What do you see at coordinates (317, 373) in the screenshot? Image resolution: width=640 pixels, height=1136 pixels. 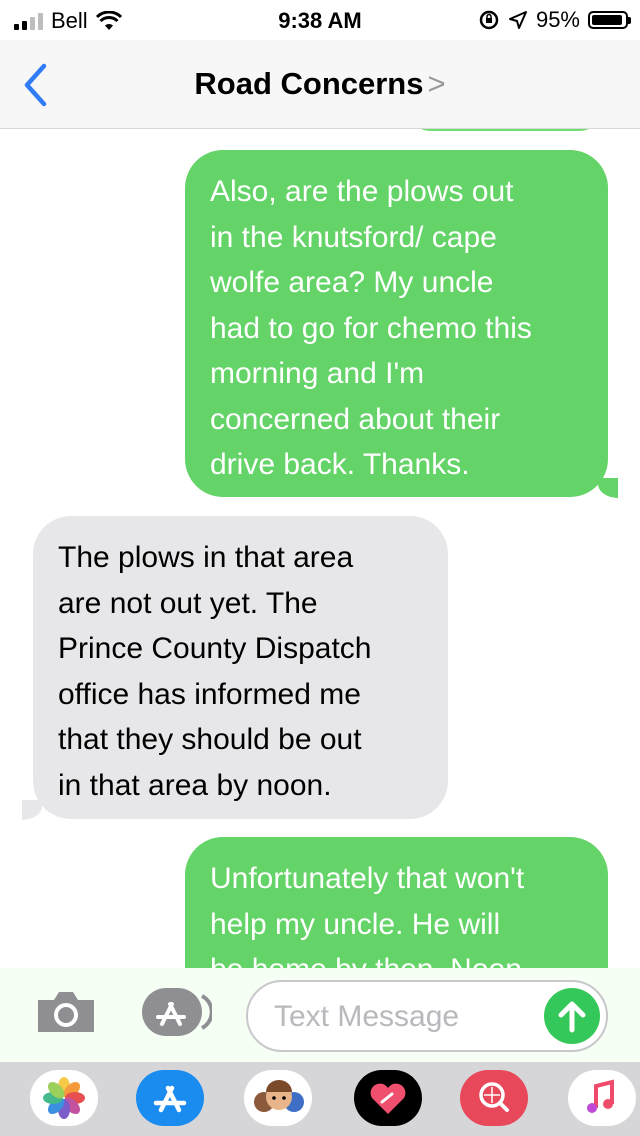 I see `message-line: morning and I'm` at bounding box center [317, 373].